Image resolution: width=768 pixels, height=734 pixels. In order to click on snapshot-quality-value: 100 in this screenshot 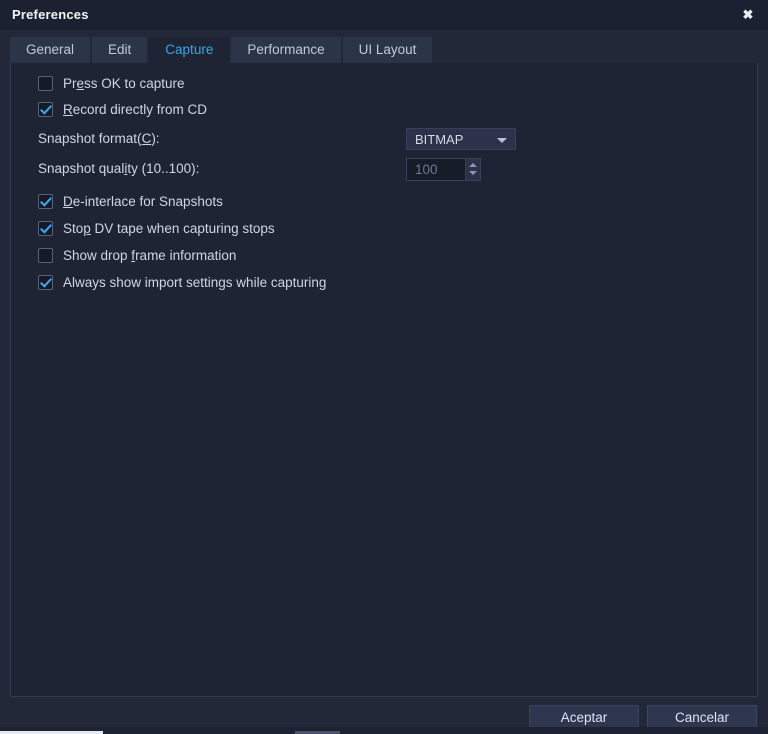, I will do `click(426, 169)`.